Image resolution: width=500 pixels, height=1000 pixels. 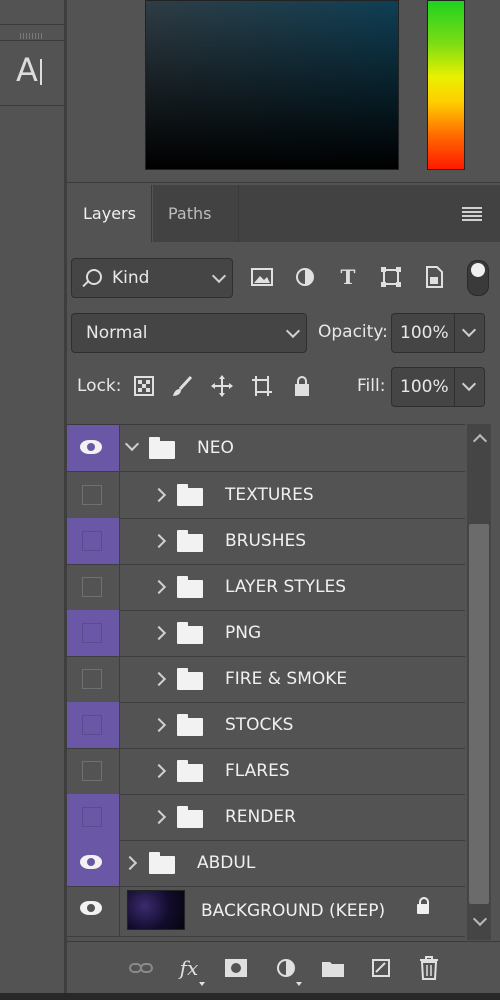 What do you see at coordinates (266, 771) in the screenshot?
I see `layer-row-flares: FLARES` at bounding box center [266, 771].